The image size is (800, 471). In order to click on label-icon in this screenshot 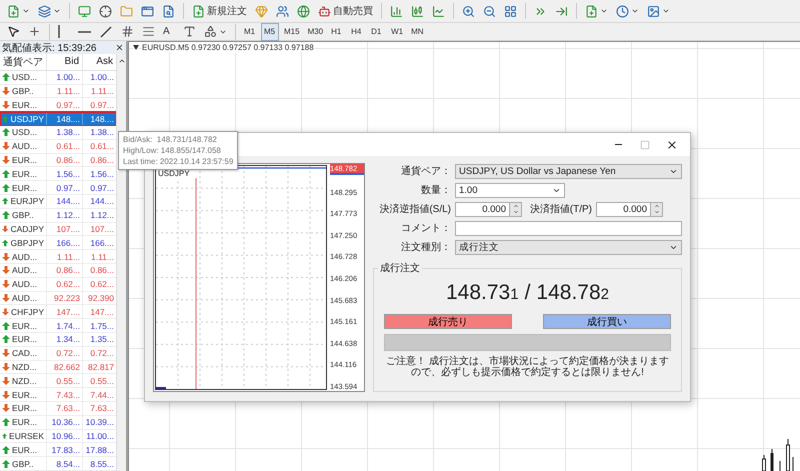, I will do `click(189, 31)`.